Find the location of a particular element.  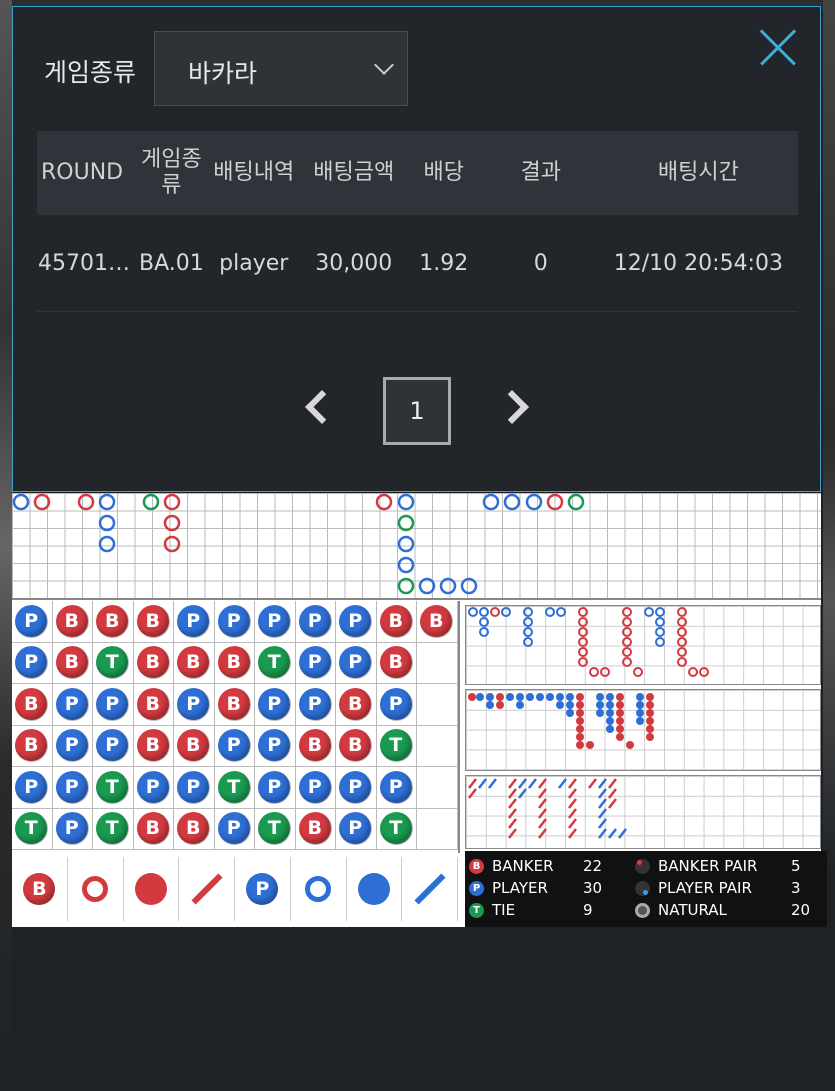

big-eye-road-grid is located at coordinates (643, 645).